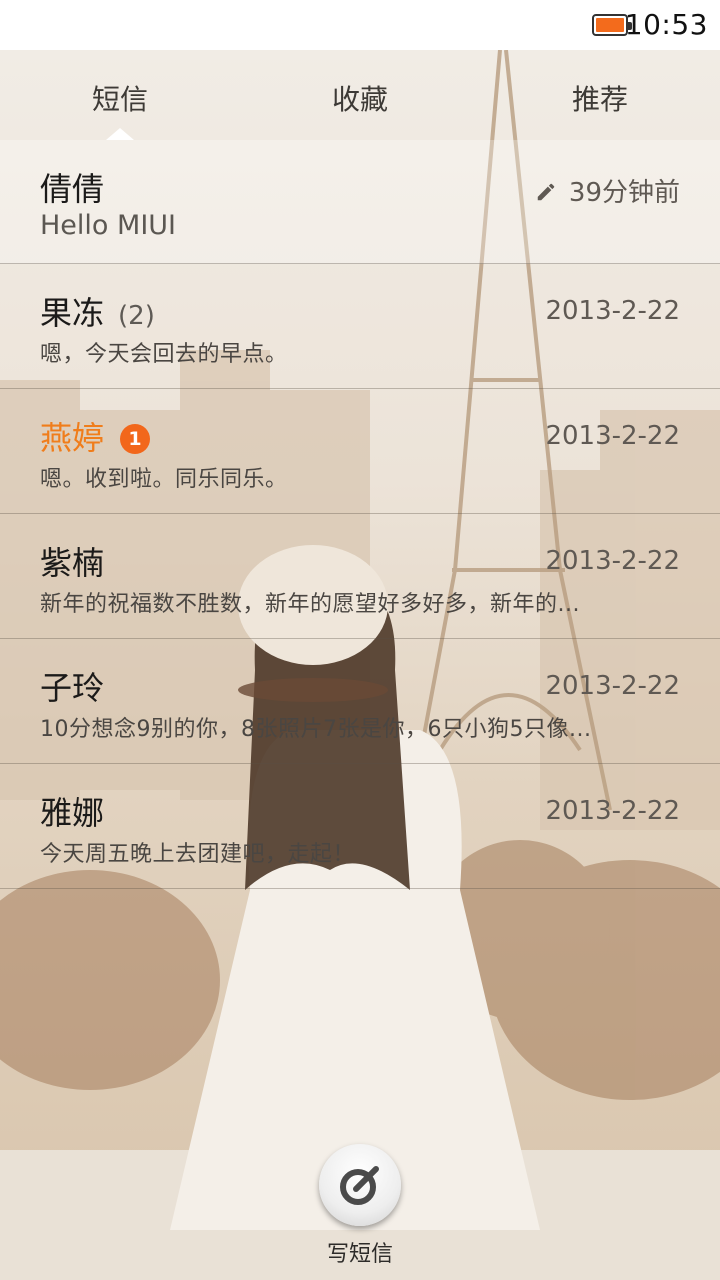 This screenshot has width=720, height=1280. Describe the element at coordinates (136, 316) in the screenshot. I see `message-count: (2)` at that location.